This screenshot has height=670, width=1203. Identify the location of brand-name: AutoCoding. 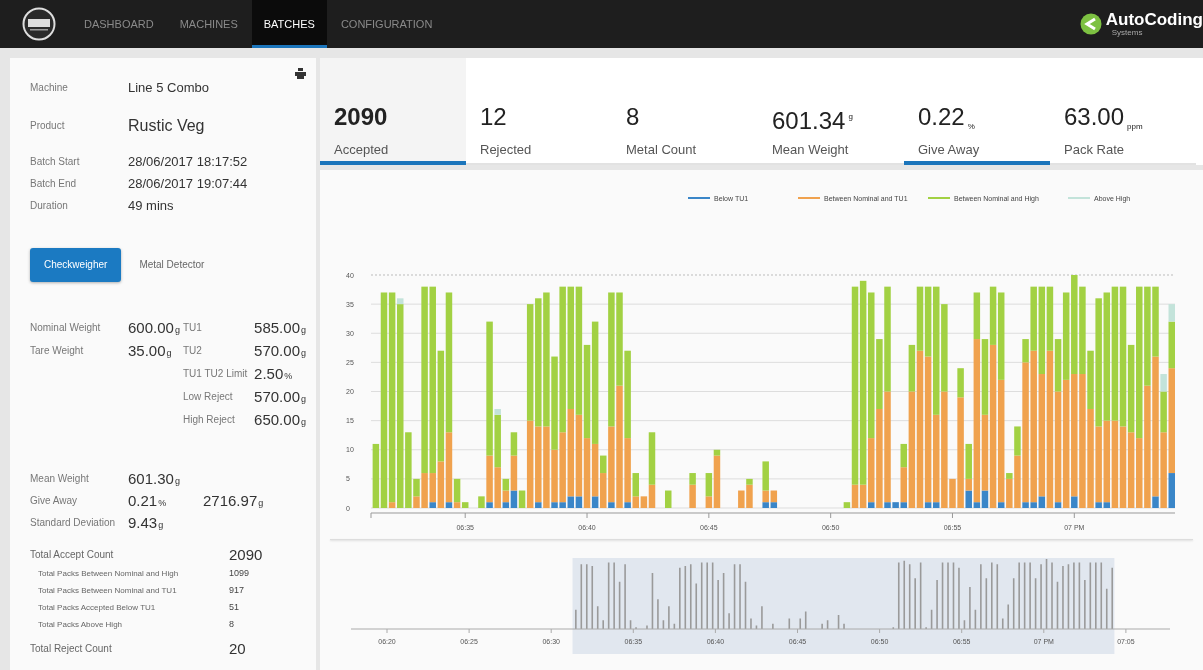
(1154, 19).